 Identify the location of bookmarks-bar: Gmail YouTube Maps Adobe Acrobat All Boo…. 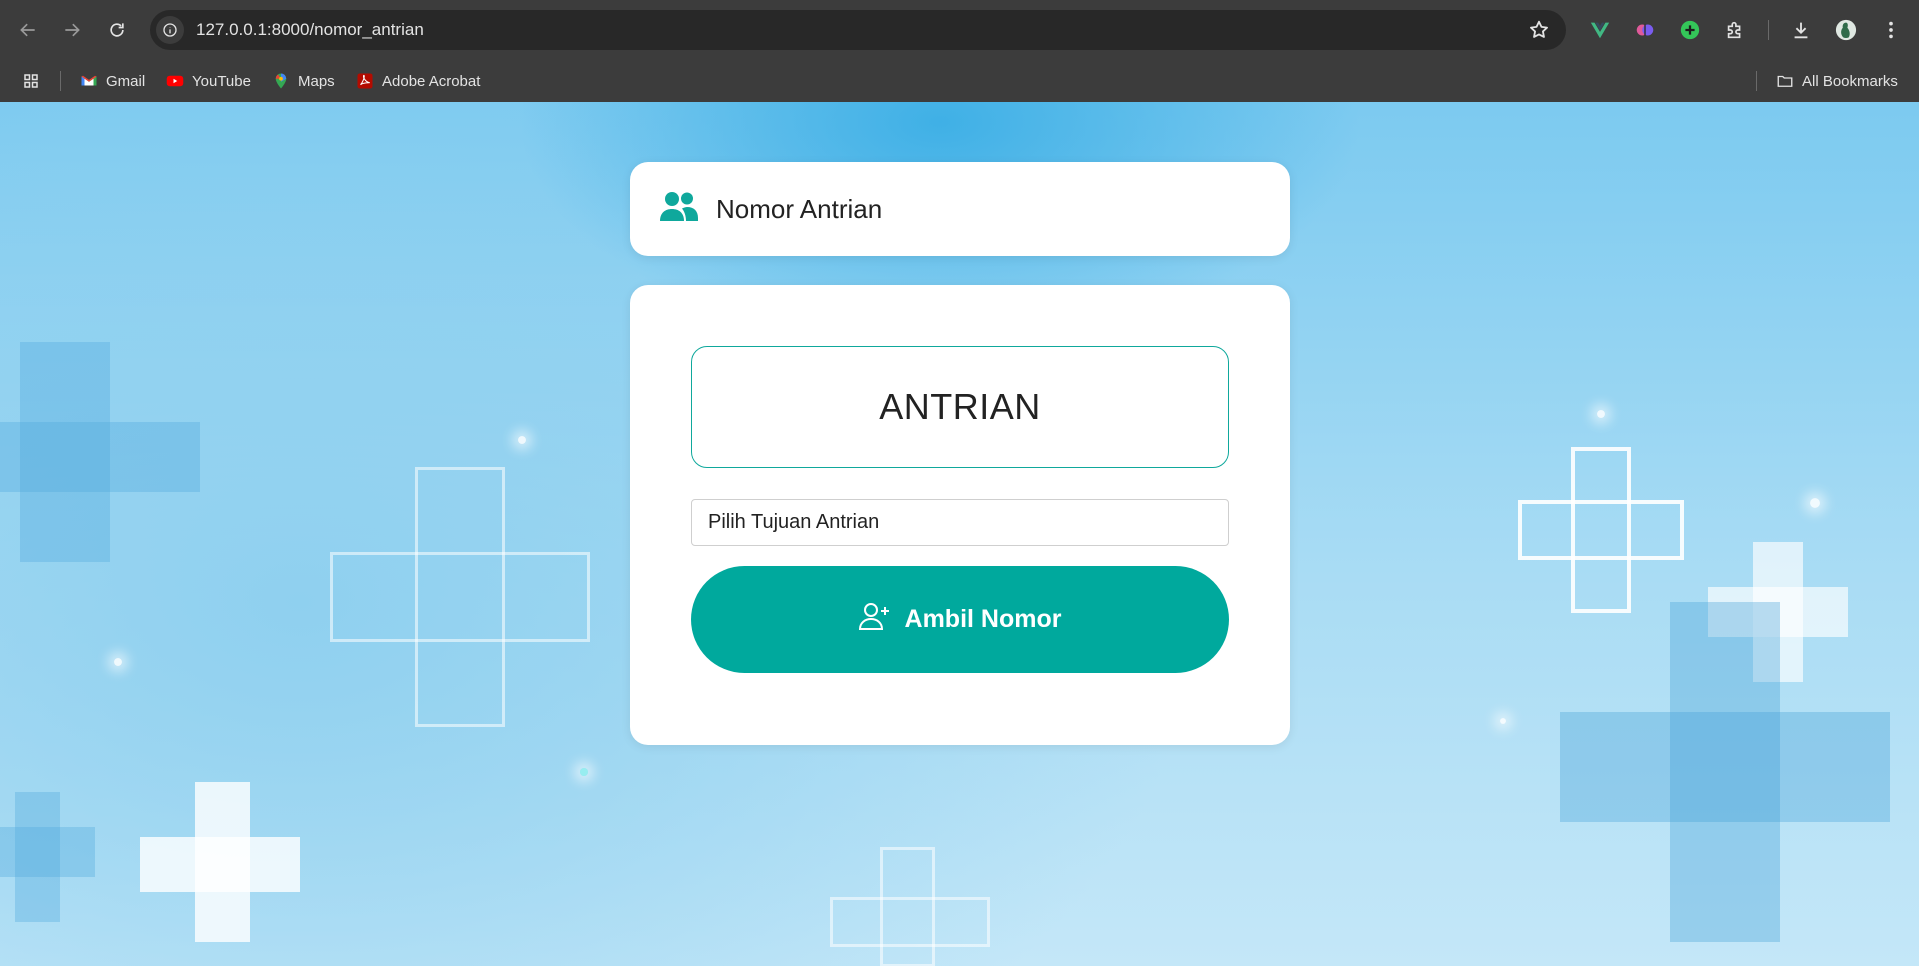
(959, 81).